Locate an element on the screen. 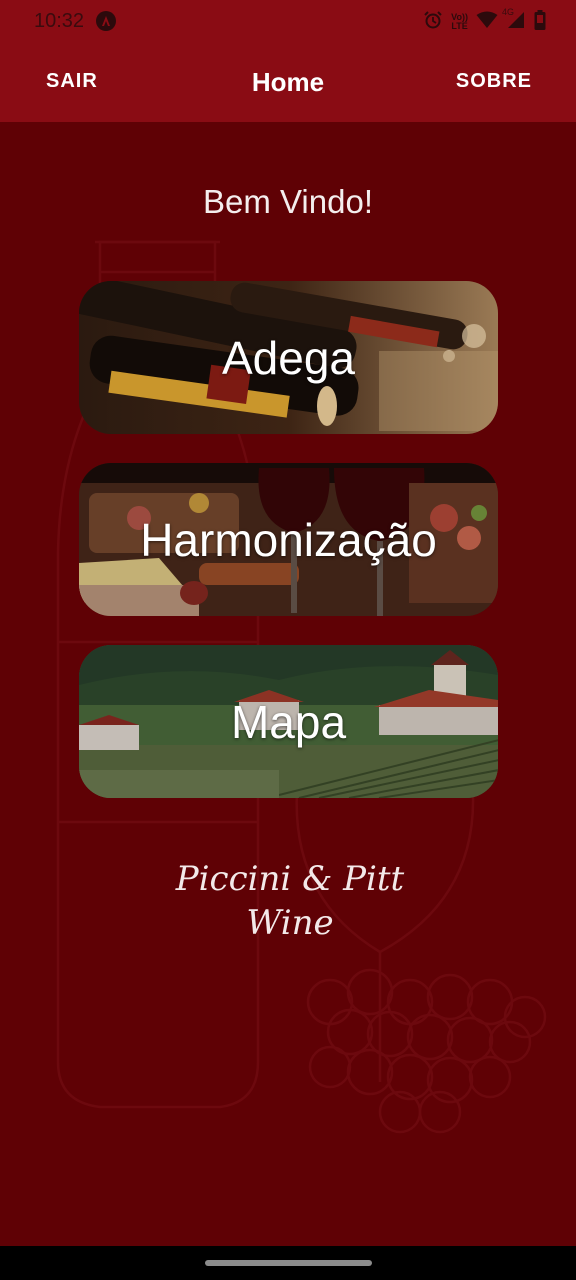 The width and height of the screenshot is (576, 1280). app-bar: SAIR Home SOBRE is located at coordinates (288, 83).